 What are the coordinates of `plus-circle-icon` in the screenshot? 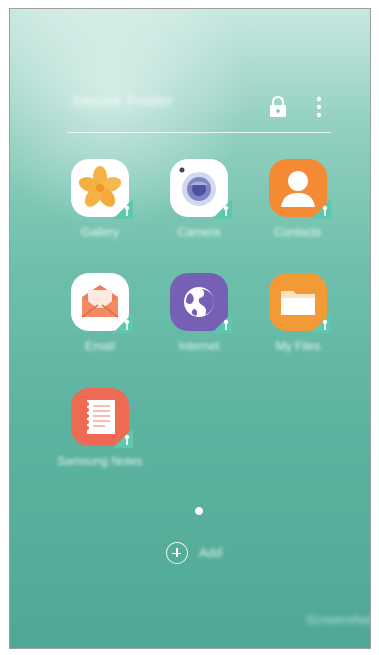 It's located at (177, 553).